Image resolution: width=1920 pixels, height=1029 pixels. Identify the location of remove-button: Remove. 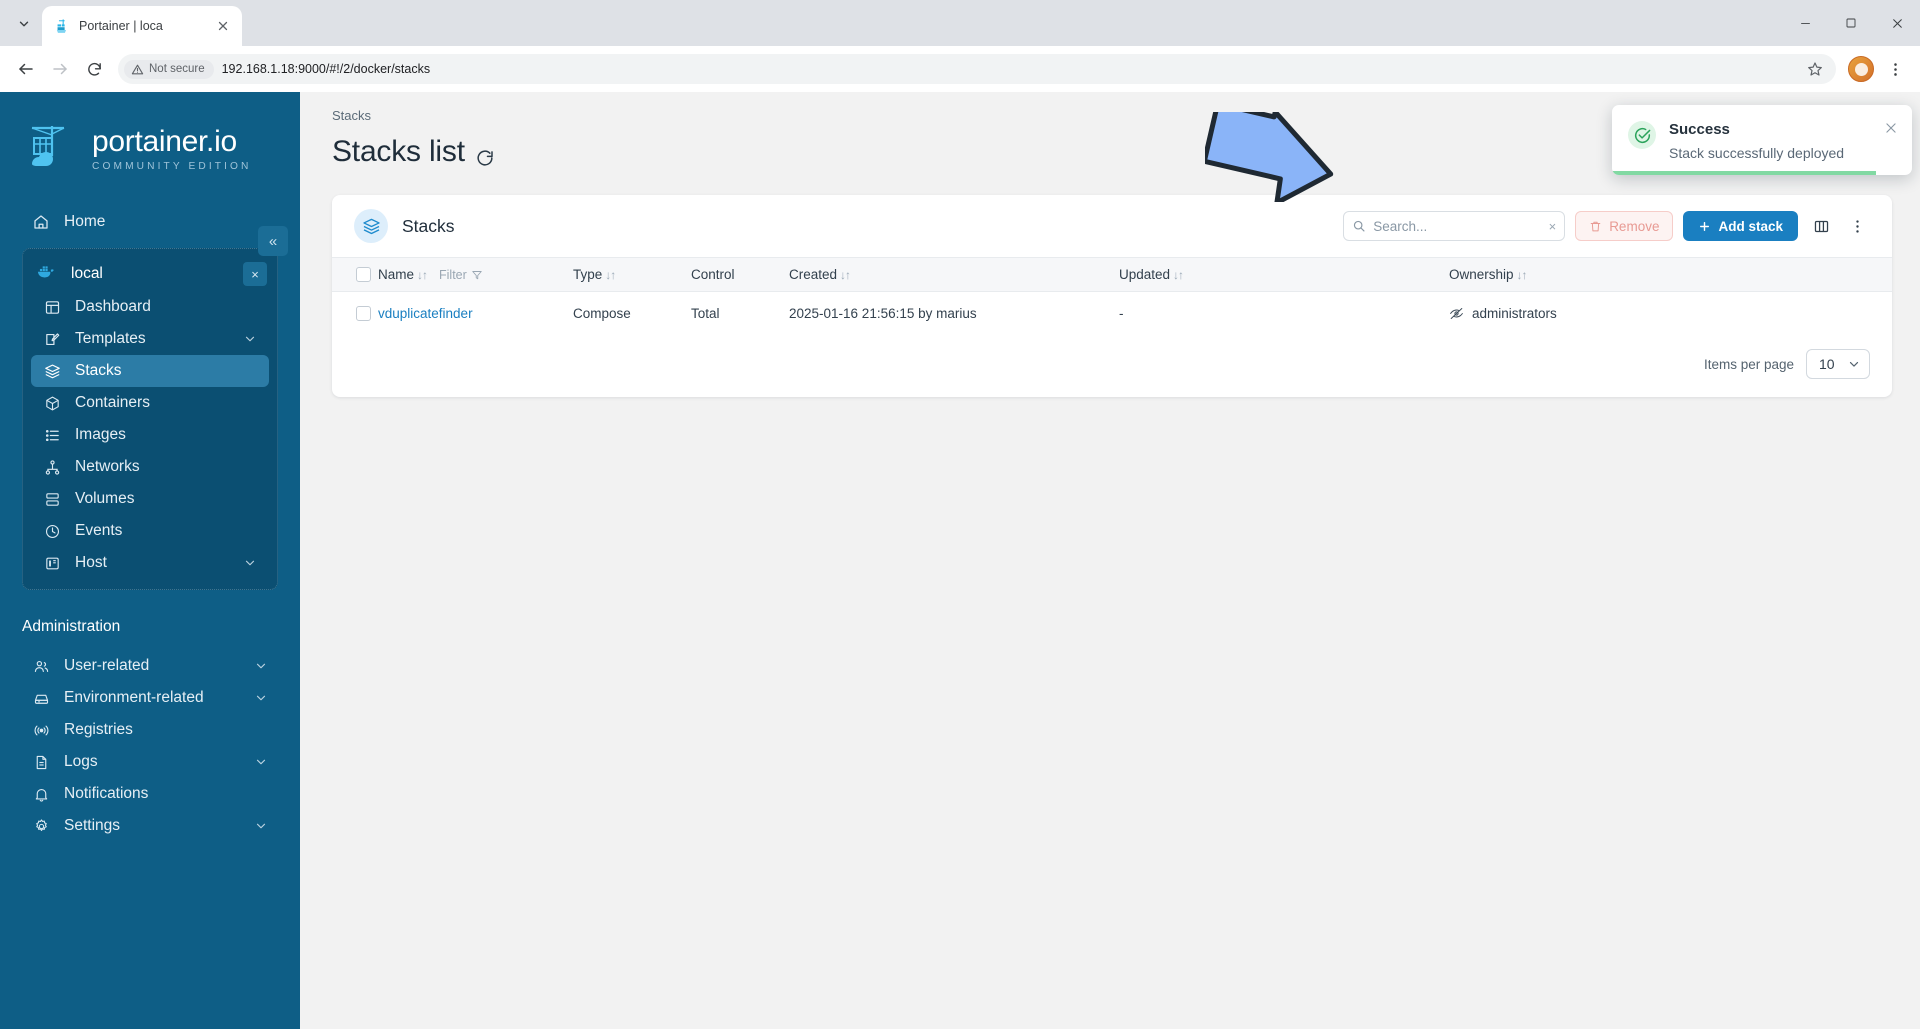
(1624, 226).